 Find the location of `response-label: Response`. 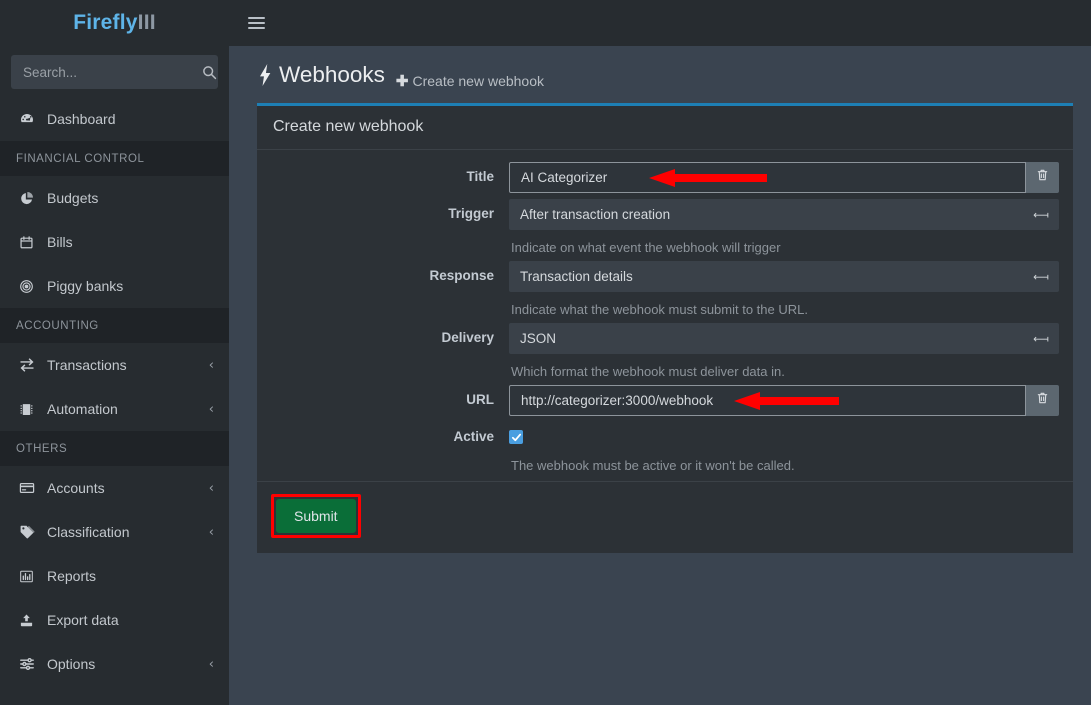

response-label: Response is located at coordinates (461, 275).